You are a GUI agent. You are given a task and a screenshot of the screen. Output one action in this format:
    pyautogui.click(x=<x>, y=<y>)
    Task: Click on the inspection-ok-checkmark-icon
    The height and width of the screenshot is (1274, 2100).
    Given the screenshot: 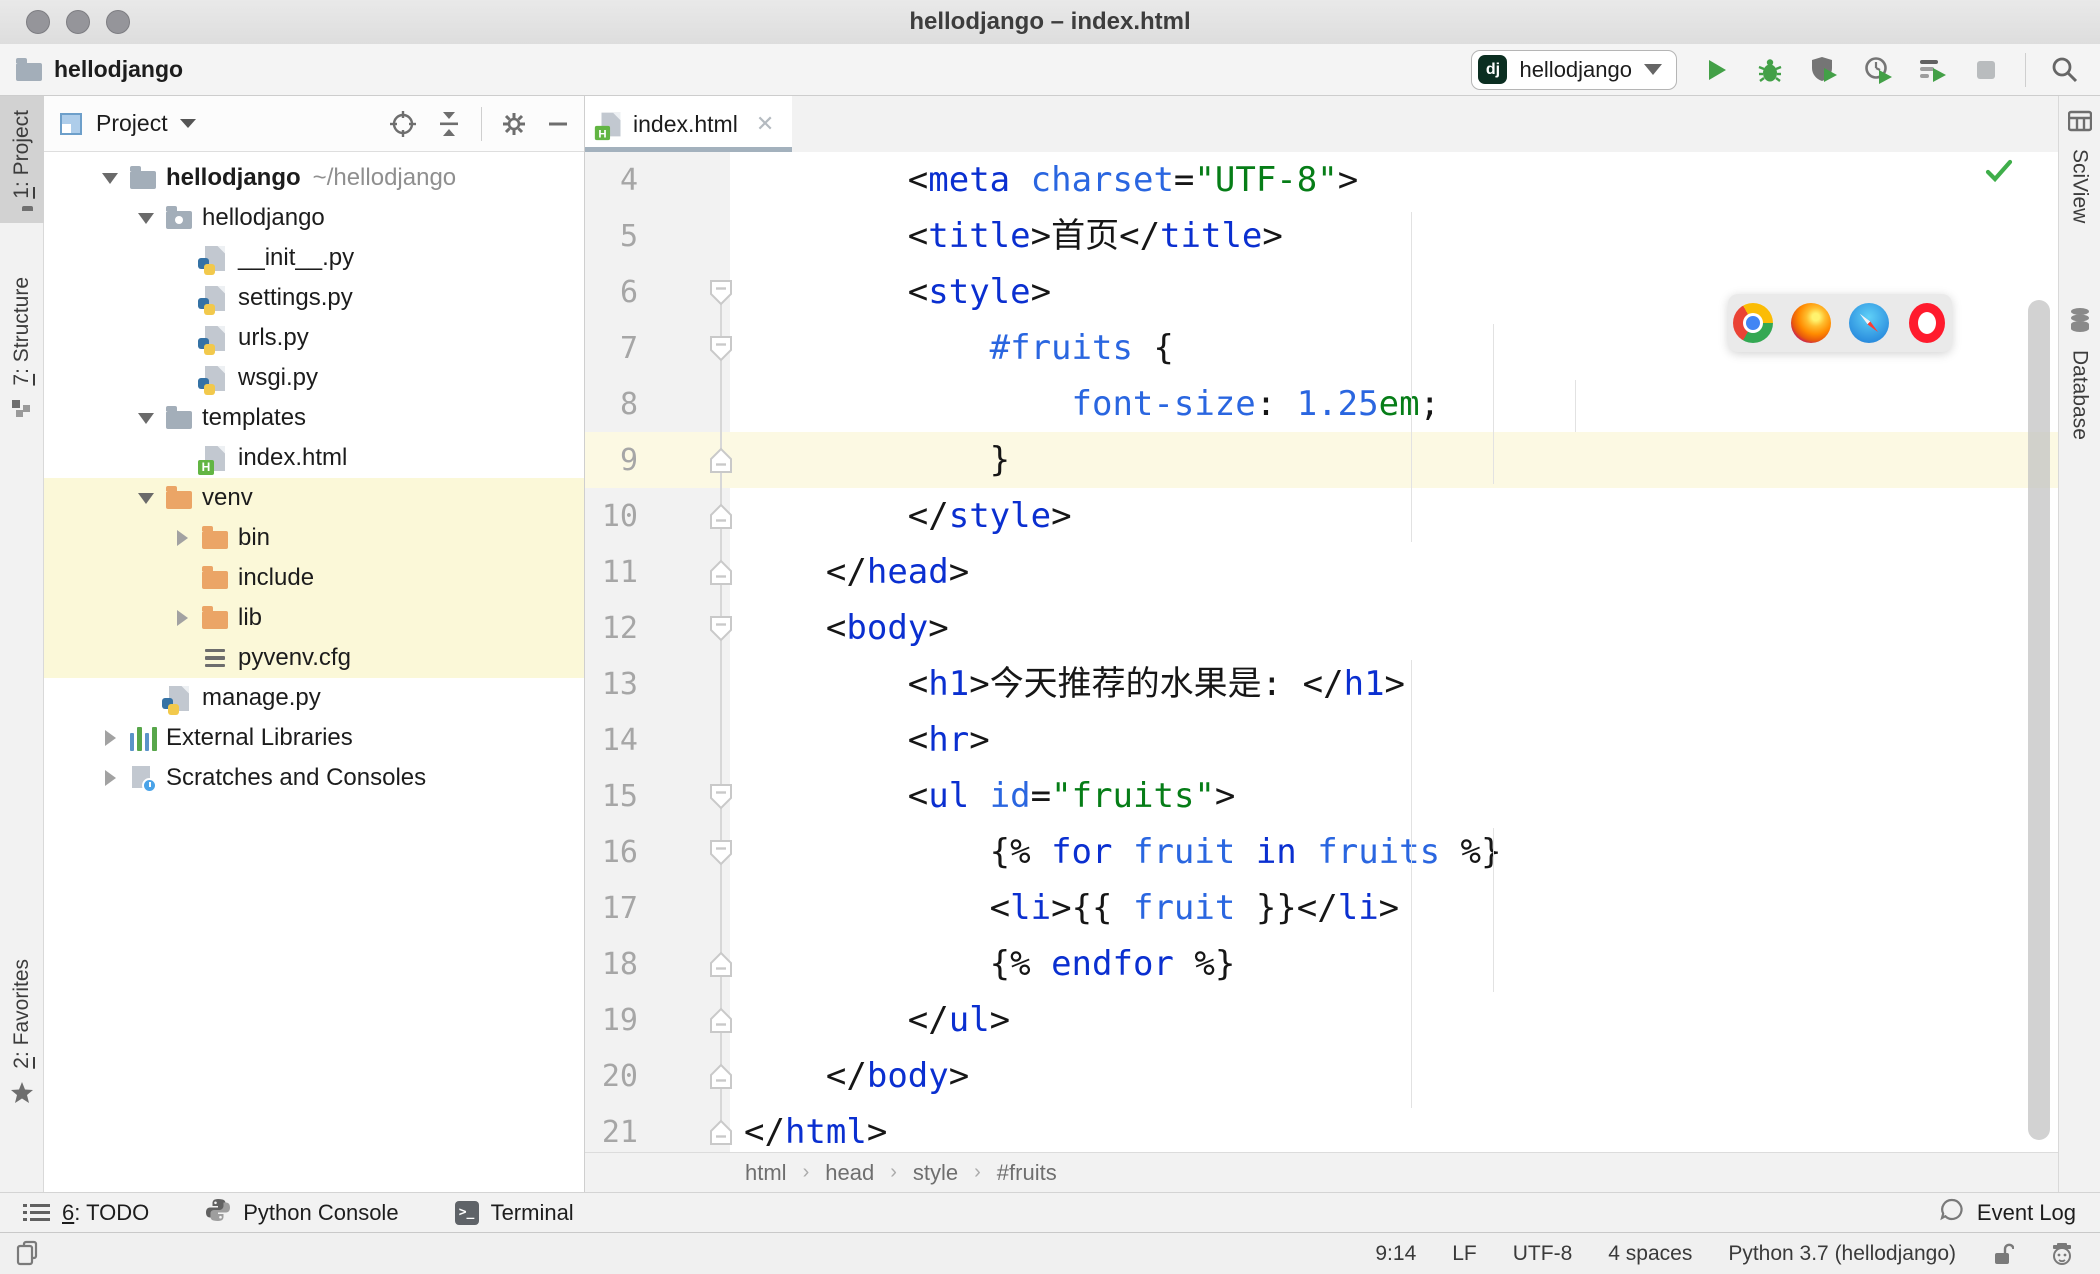 What is the action you would take?
    pyautogui.click(x=1999, y=171)
    